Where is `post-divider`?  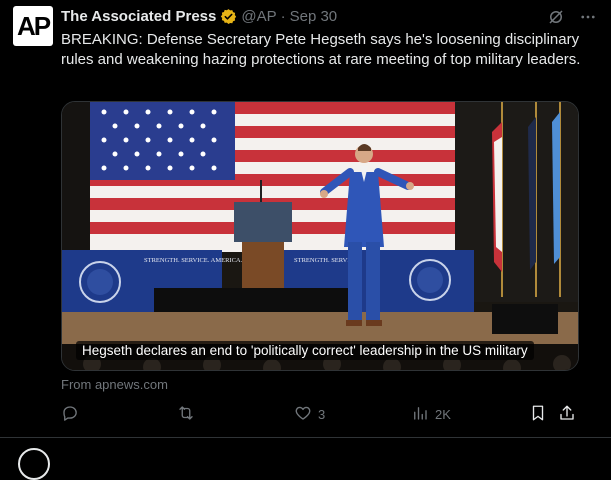
post-divider is located at coordinates (305, 437).